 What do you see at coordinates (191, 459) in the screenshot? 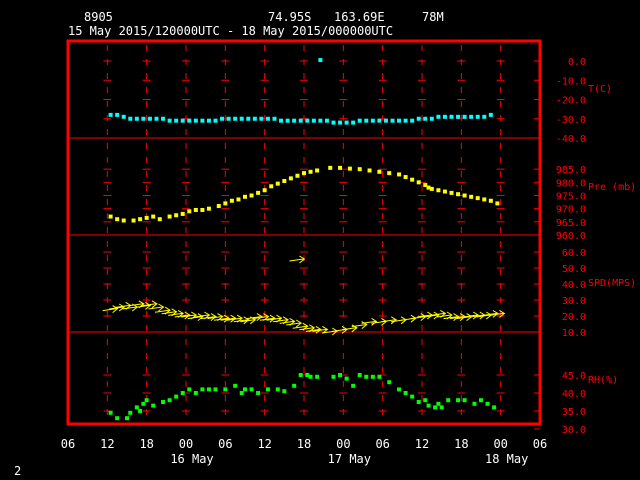
I see `date-label: 16 May` at bounding box center [191, 459].